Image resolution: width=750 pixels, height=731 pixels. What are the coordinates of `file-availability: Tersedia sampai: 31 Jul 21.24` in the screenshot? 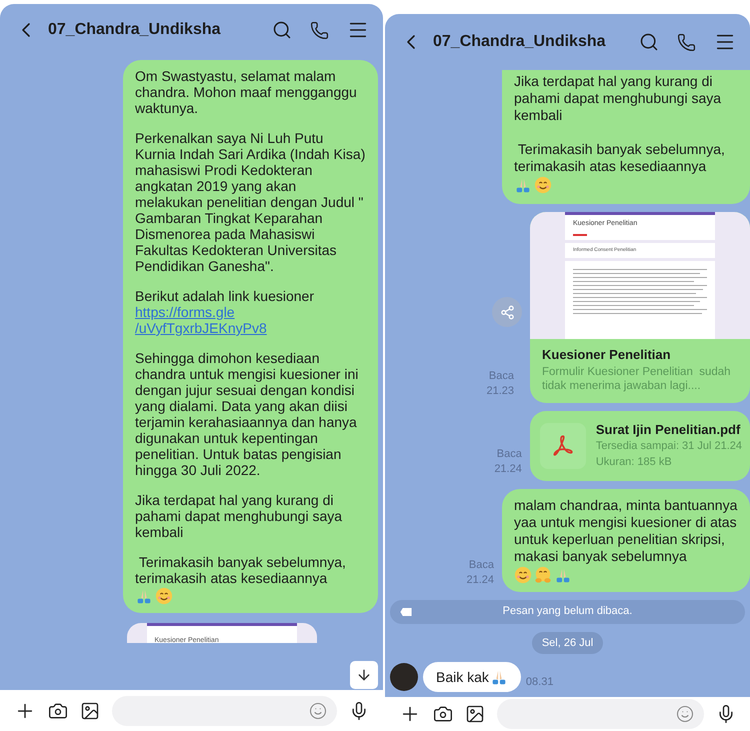 It's located at (669, 446).